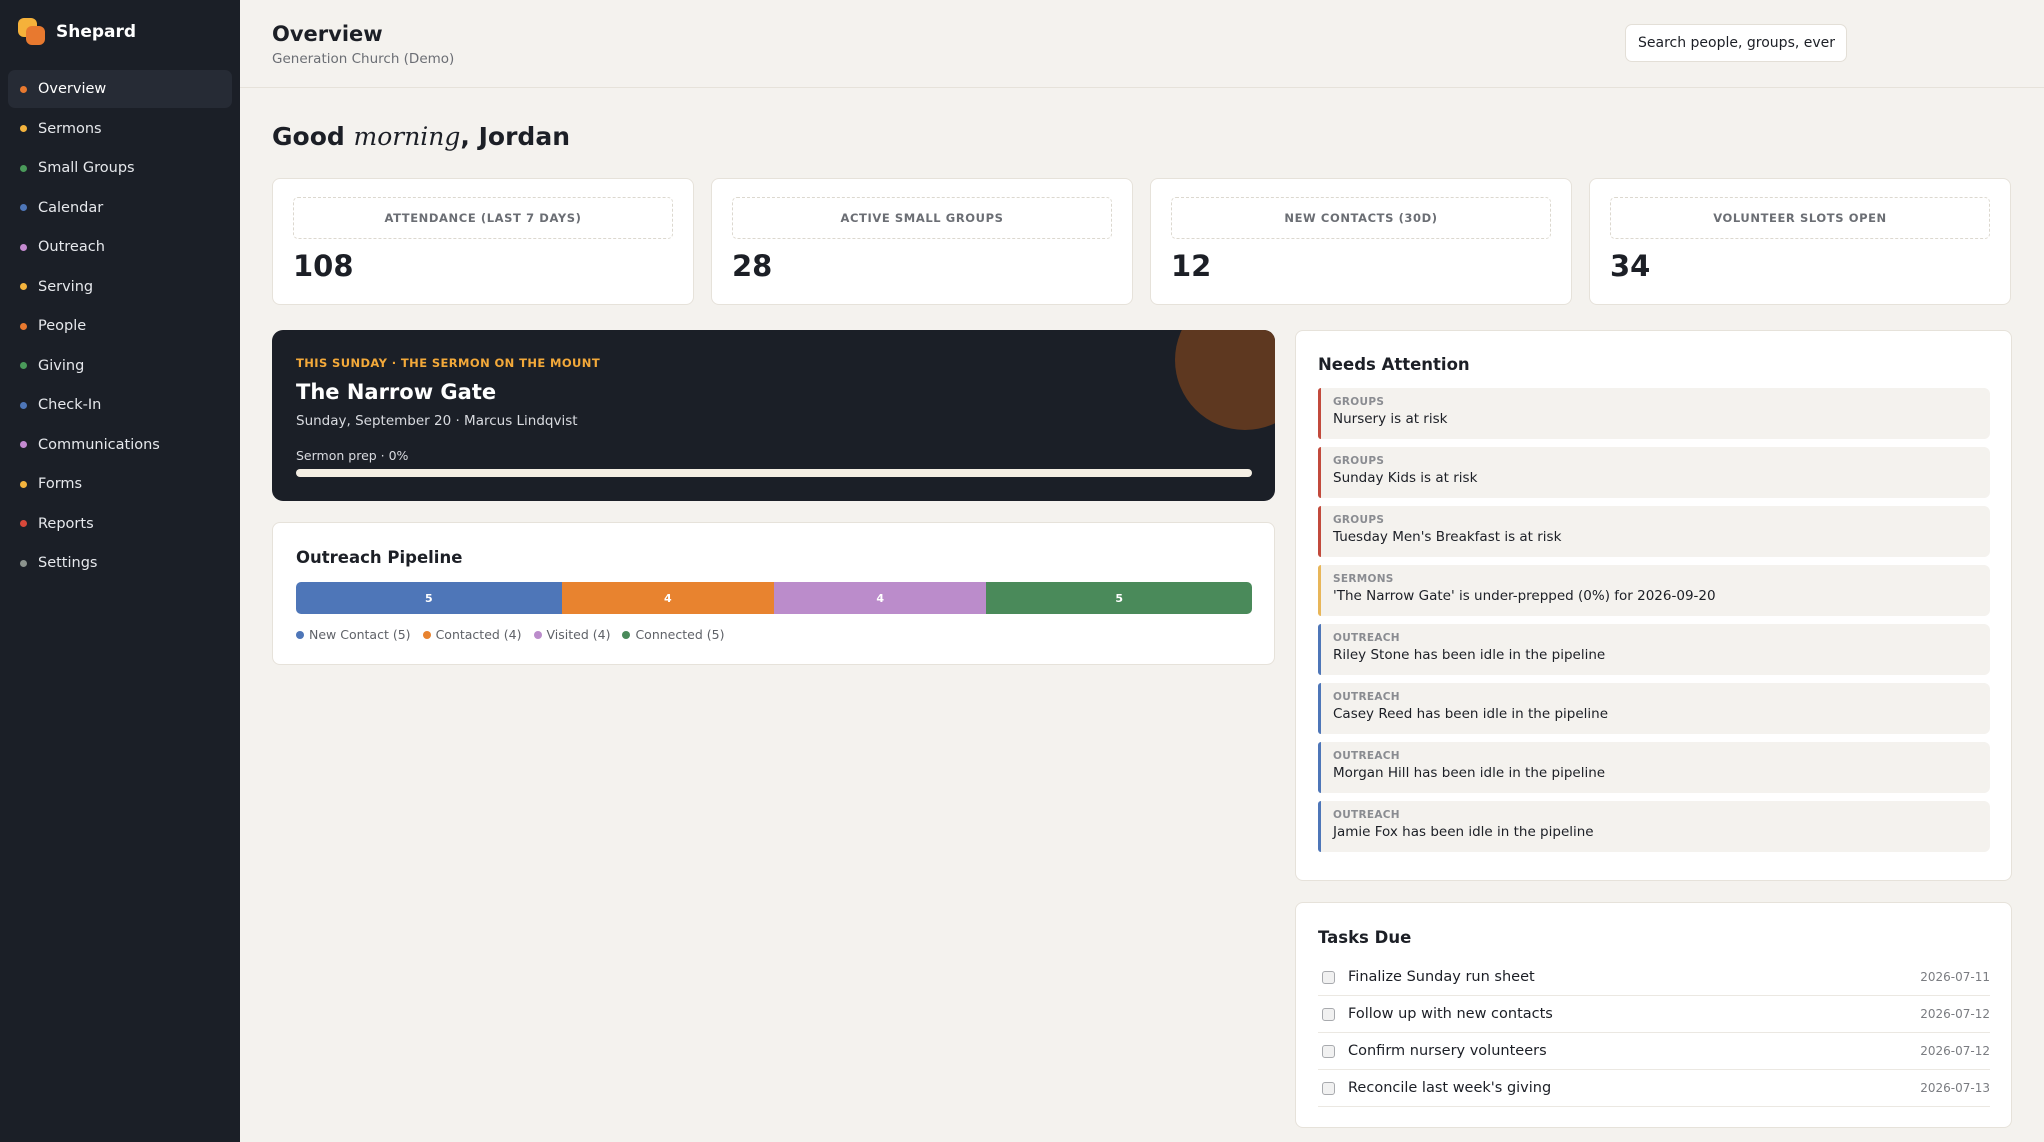  What do you see at coordinates (1390, 419) in the screenshot?
I see `attention-text: Nursery is at risk` at bounding box center [1390, 419].